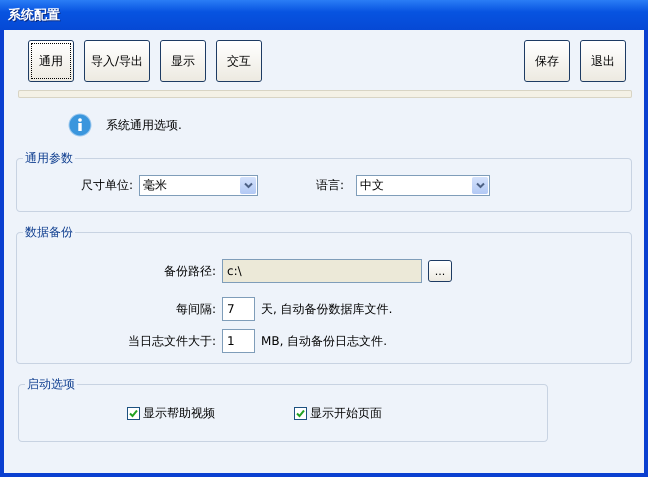 The height and width of the screenshot is (477, 648). What do you see at coordinates (547, 61) in the screenshot?
I see `action-button: 保存` at bounding box center [547, 61].